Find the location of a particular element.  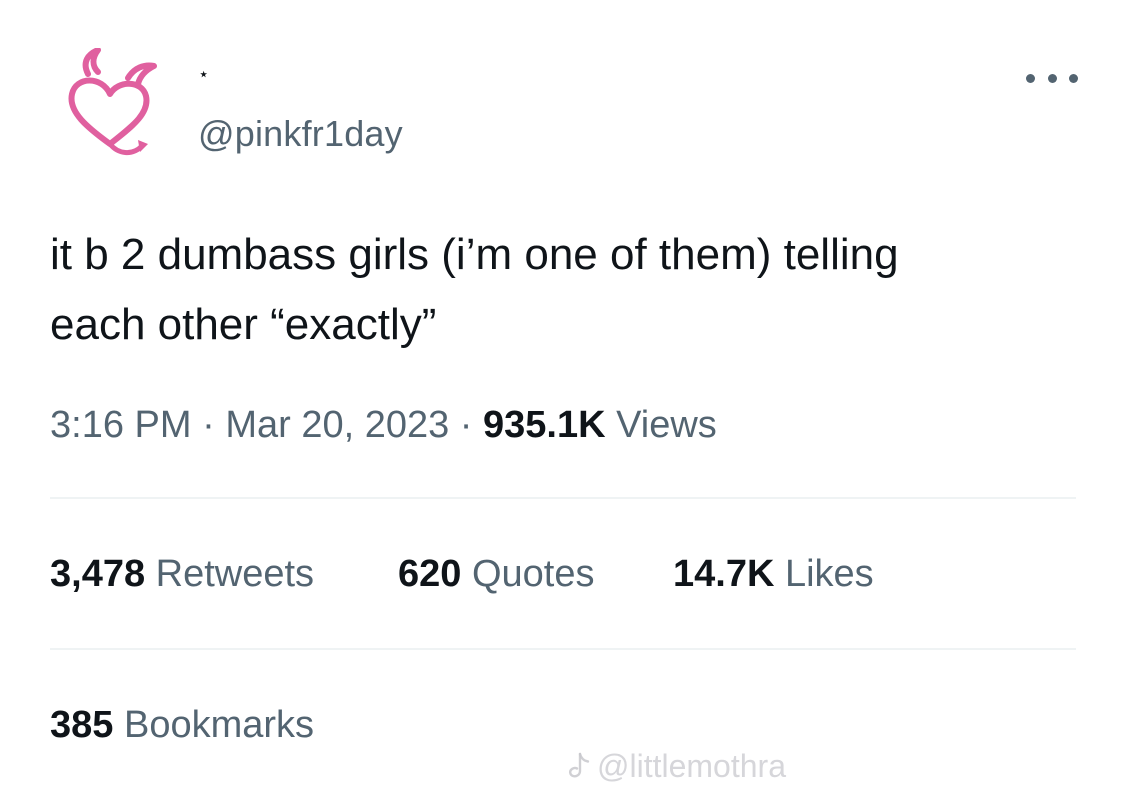

bookmarks-label: Bookmarks is located at coordinates (219, 725).